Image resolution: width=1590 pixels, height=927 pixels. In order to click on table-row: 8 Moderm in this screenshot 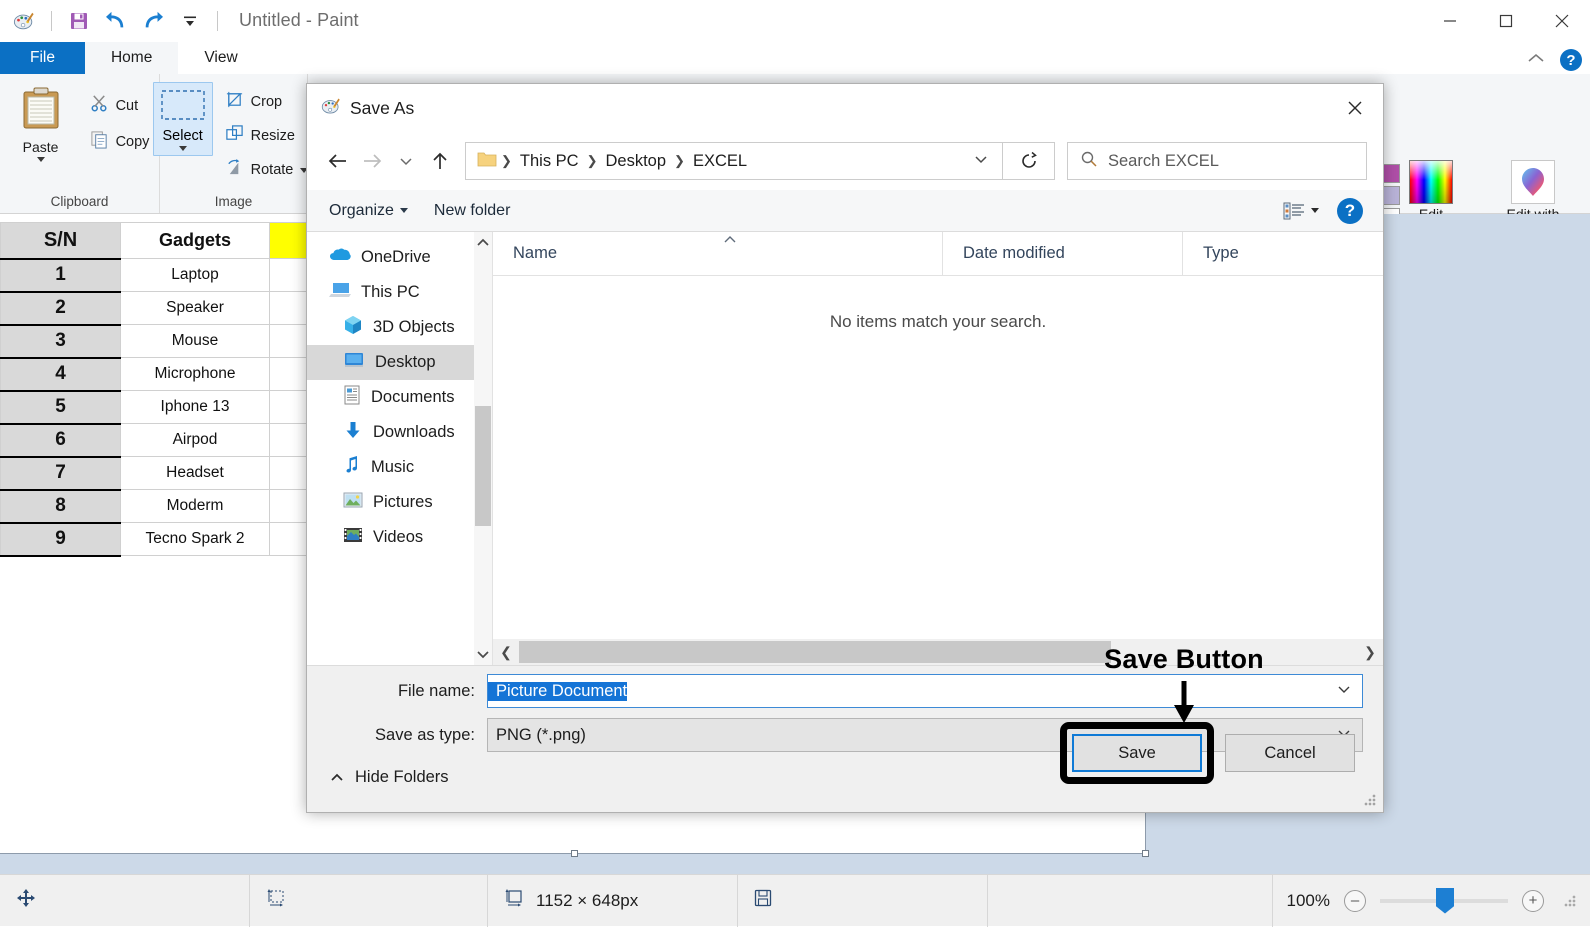, I will do `click(155, 506)`.